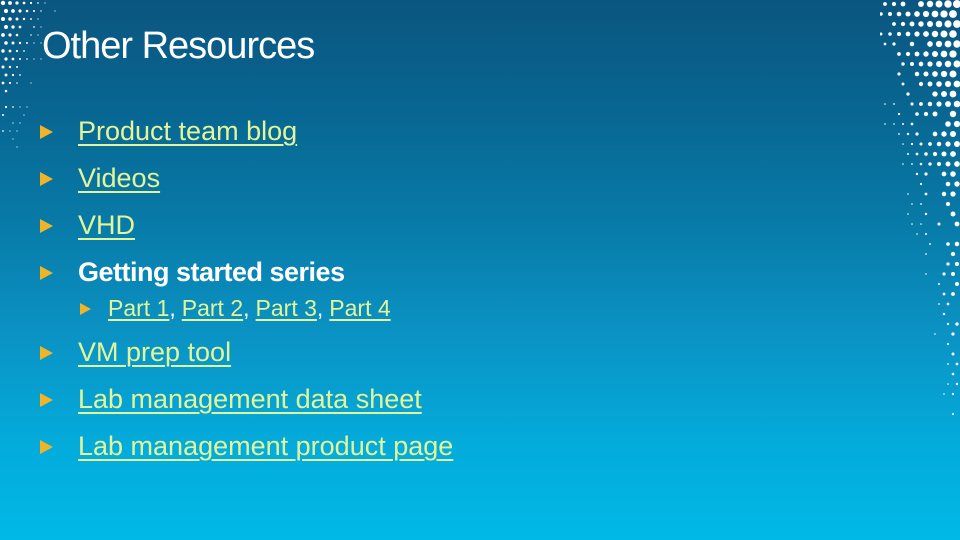  I want to click on lab-management-product-page-link: Lab management product page, so click(265, 446).